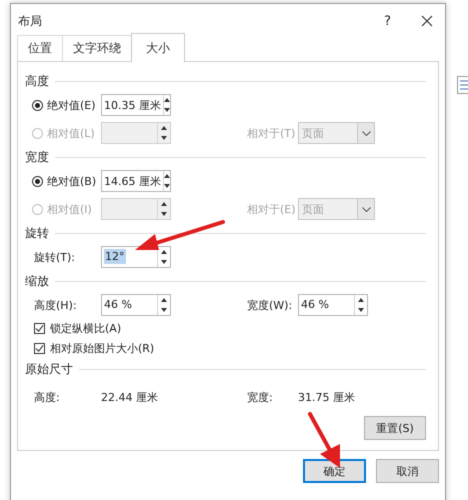 This screenshot has height=500, width=468. Describe the element at coordinates (272, 209) in the screenshot. I see `relative-to-label: 相对于(E)` at that location.